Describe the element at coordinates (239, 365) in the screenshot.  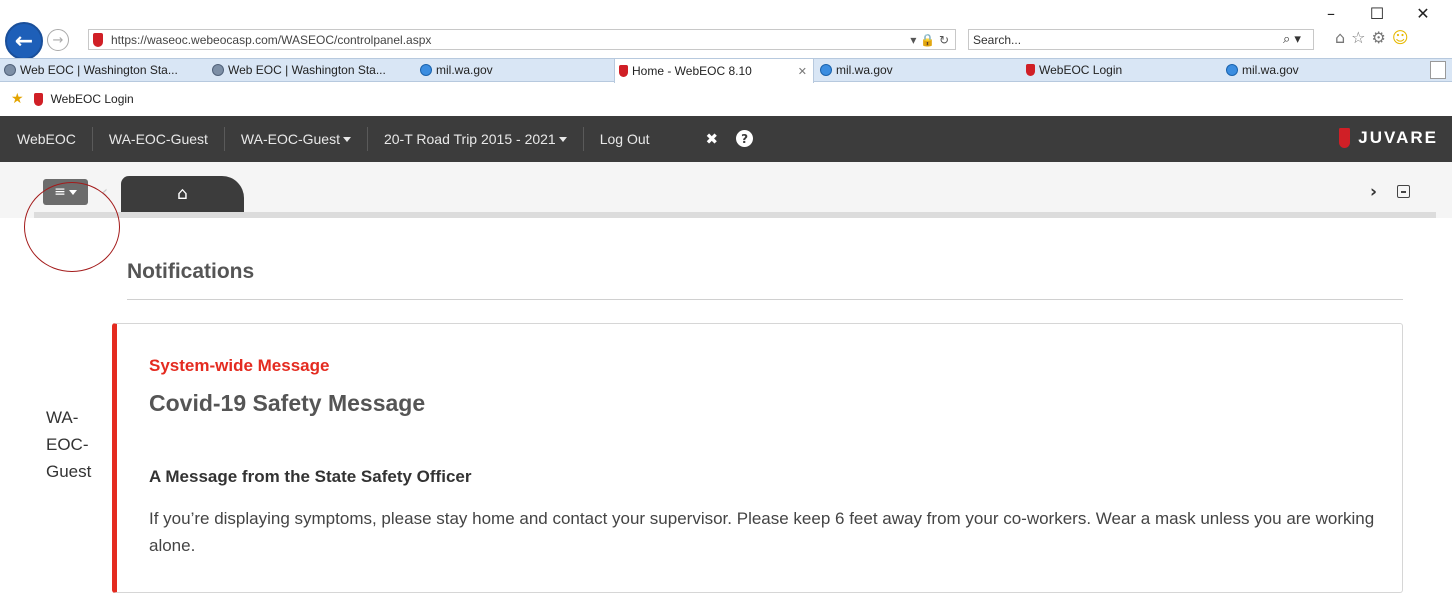
I see `notification-type: System-wide Message` at that location.